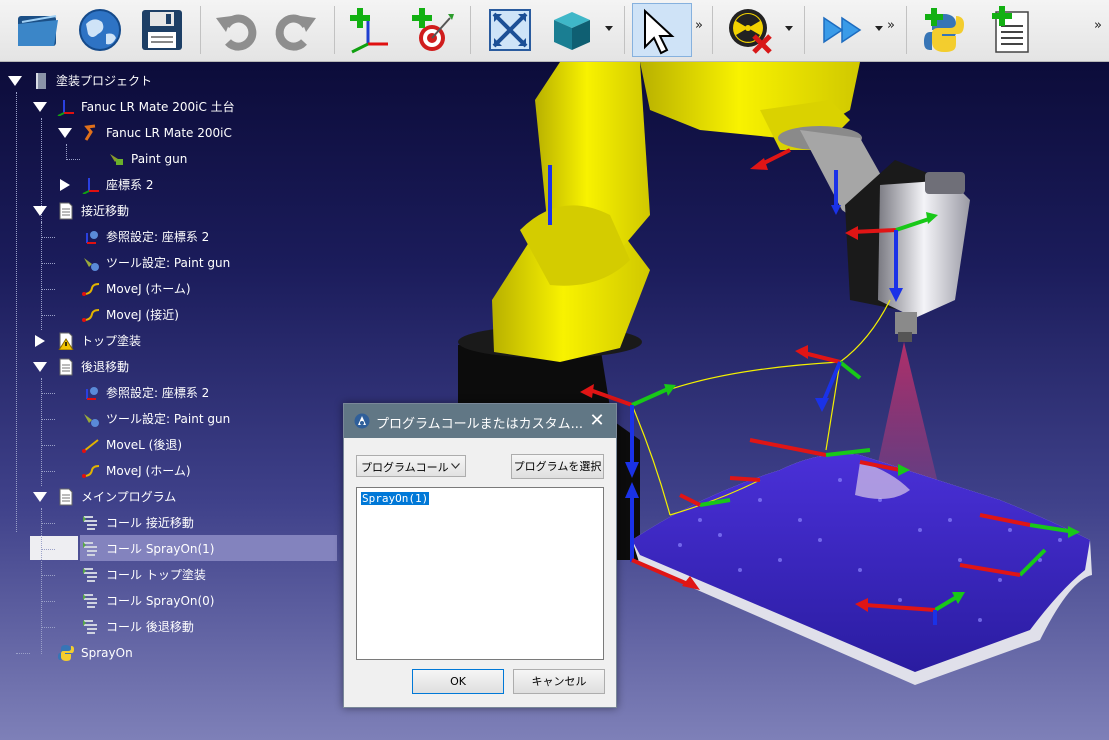  Describe the element at coordinates (167, 159) in the screenshot. I see `tree-item: Paint gun` at that location.